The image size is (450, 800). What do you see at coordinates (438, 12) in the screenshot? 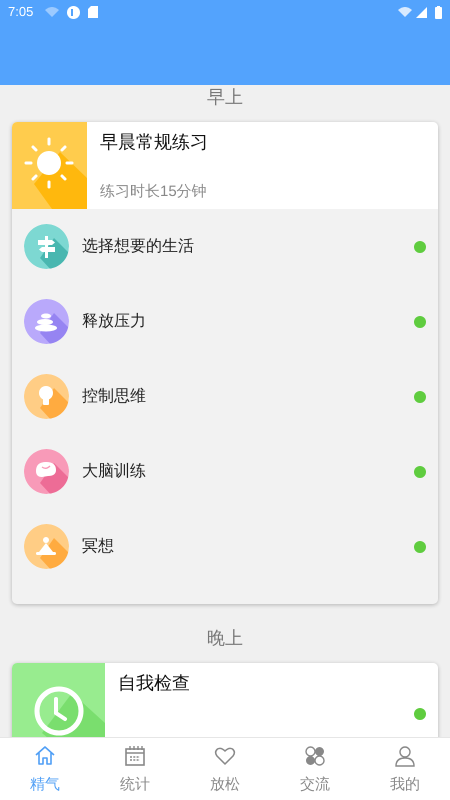
I see `battery-icon` at bounding box center [438, 12].